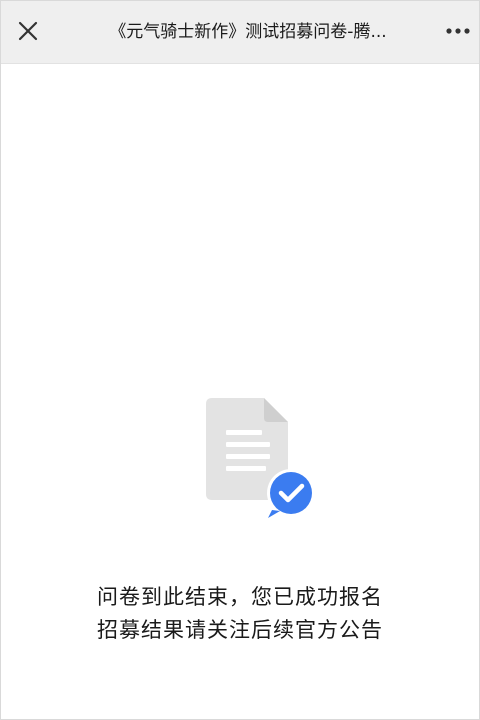 The height and width of the screenshot is (720, 480). I want to click on close-button, so click(28, 31).